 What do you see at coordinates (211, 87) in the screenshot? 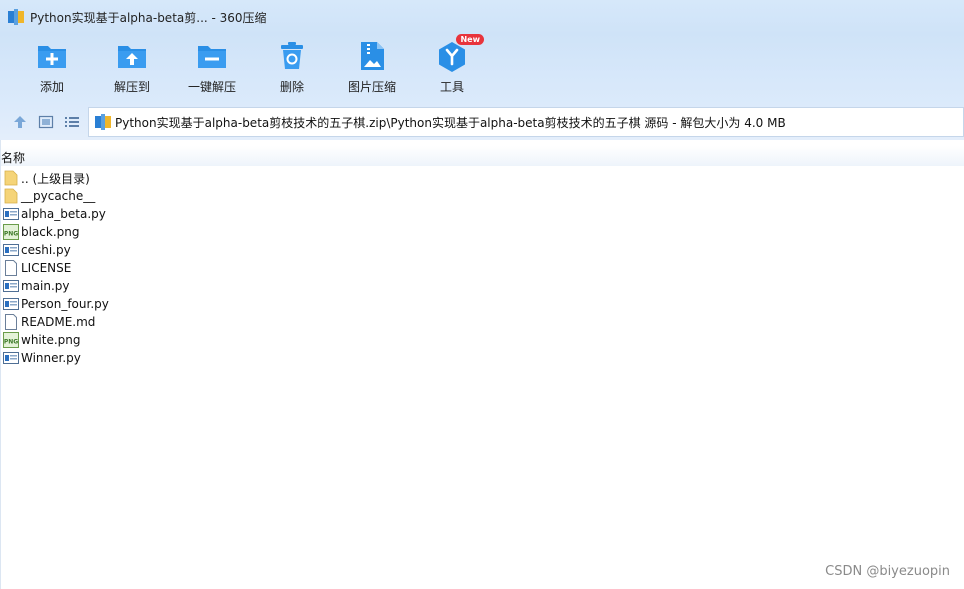
I see `one-click-extract-label: 一键解压` at bounding box center [211, 87].